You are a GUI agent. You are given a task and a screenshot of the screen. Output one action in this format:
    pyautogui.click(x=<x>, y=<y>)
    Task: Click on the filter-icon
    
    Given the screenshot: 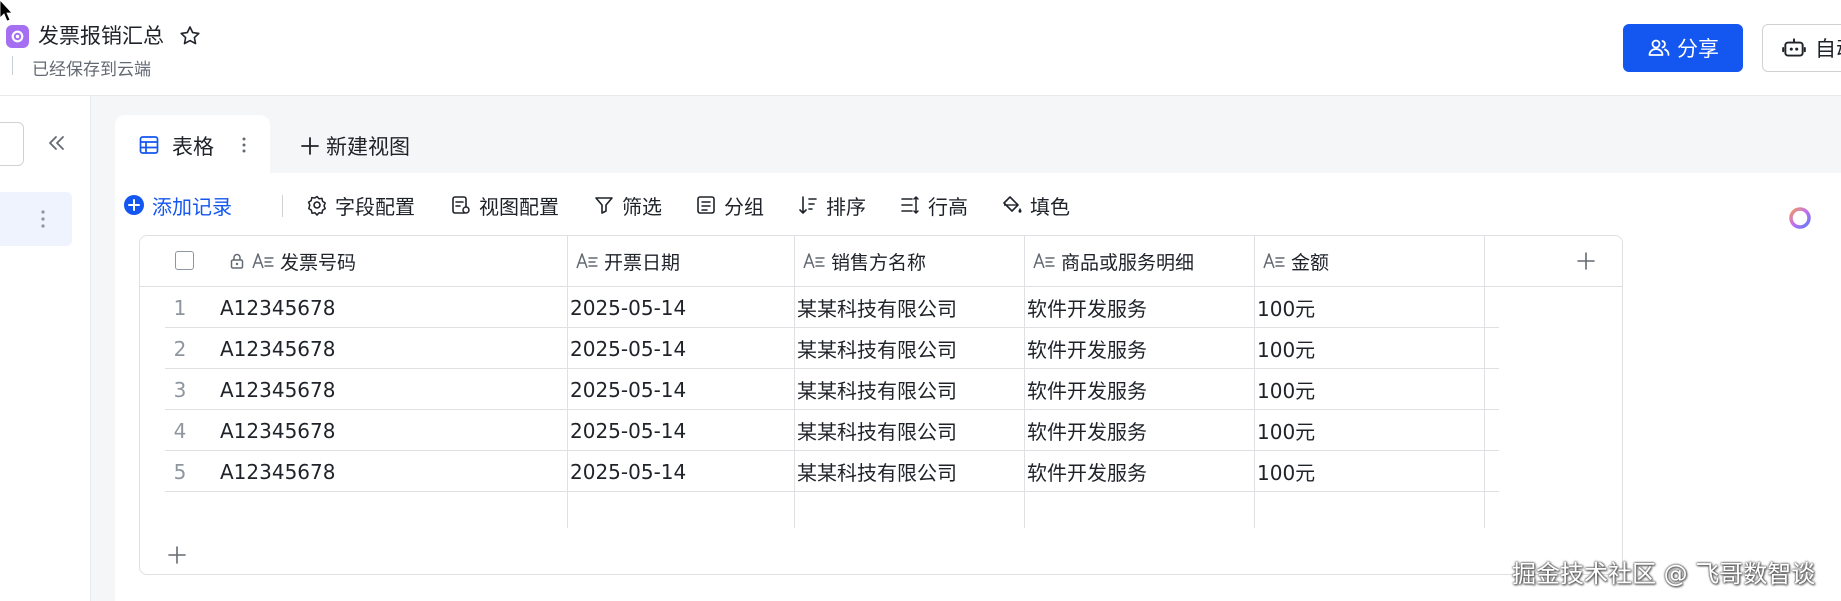 What is the action you would take?
    pyautogui.click(x=604, y=205)
    